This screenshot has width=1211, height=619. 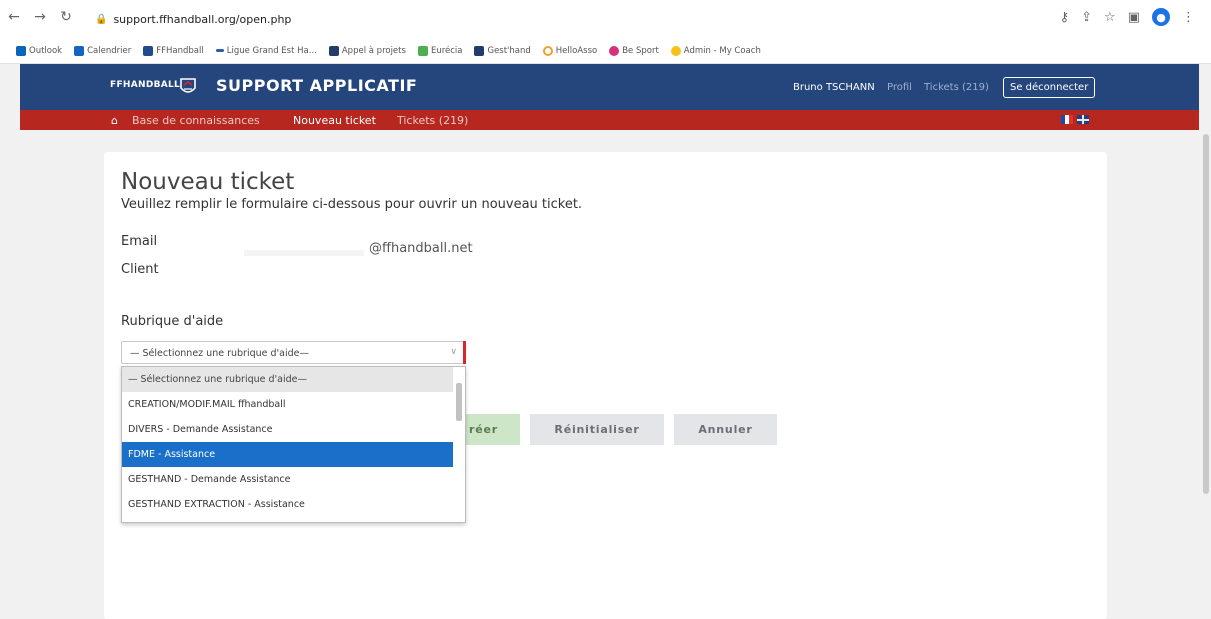 I want to click on page-title: Nouveau ticket, so click(x=208, y=182).